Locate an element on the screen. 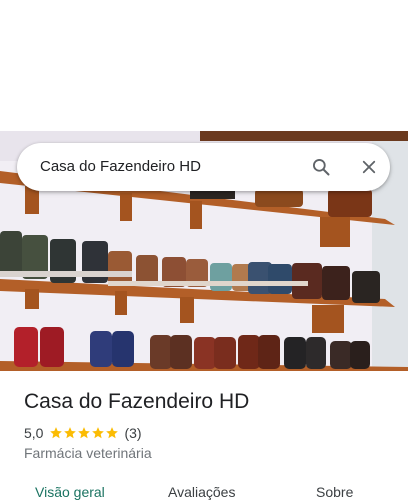  place-tabs: Visão geral Avaliações Sobre is located at coordinates (204, 490).